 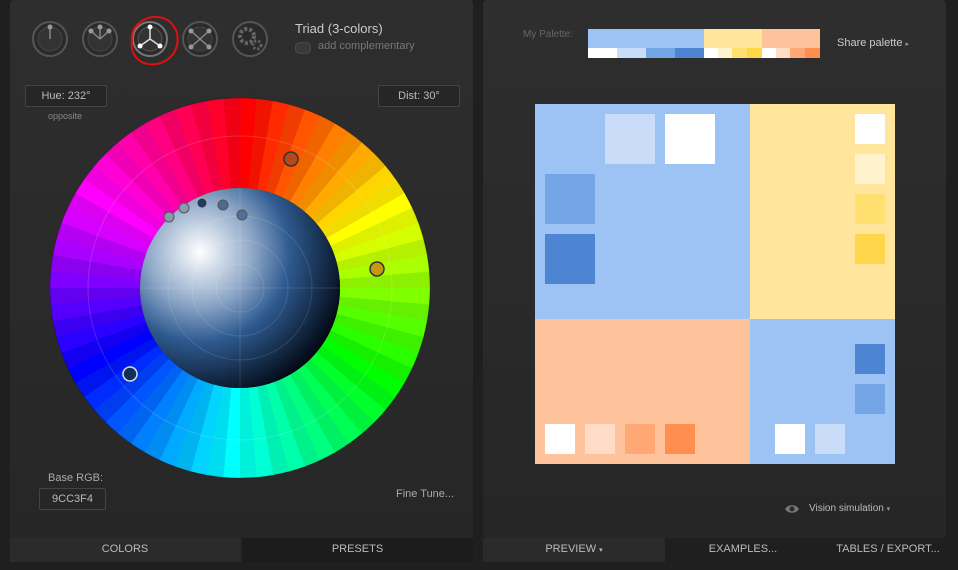 I want to click on swatch-corner-blue-light, so click(x=830, y=439).